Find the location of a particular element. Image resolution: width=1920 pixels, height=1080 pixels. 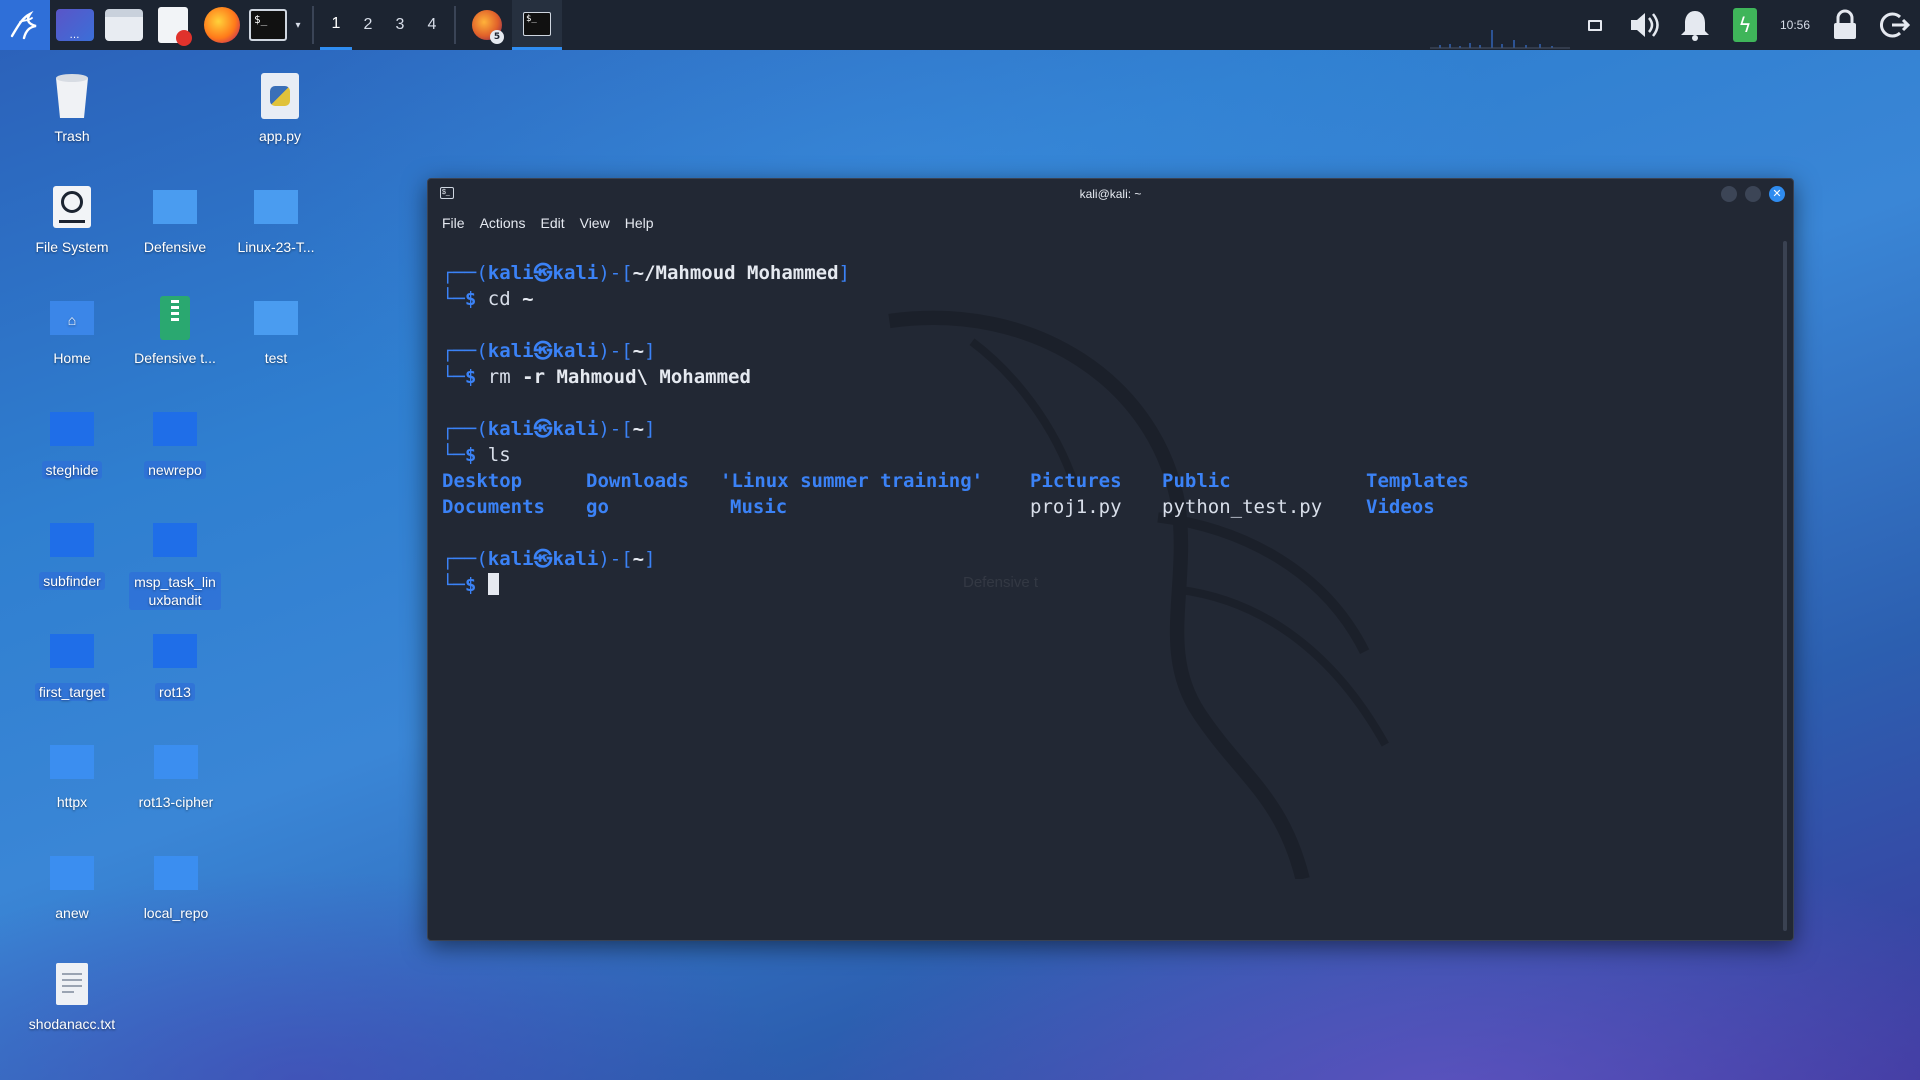

desktop-icon-msp-task: msp_task_lin uxbandit is located at coordinates (175, 563).